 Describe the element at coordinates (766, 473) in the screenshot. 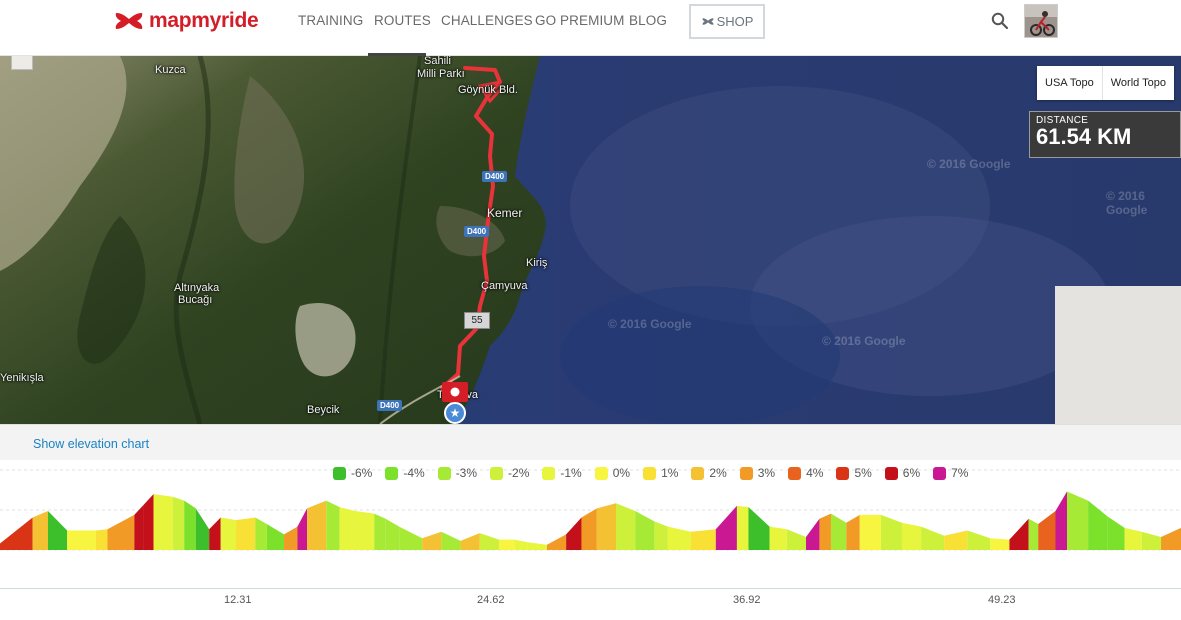

I see `legend-label: 3%` at that location.